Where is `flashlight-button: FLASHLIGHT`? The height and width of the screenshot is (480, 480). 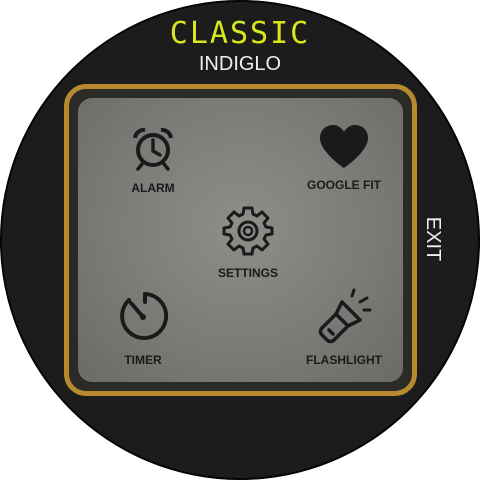
flashlight-button: FLASHLIGHT is located at coordinates (344, 327).